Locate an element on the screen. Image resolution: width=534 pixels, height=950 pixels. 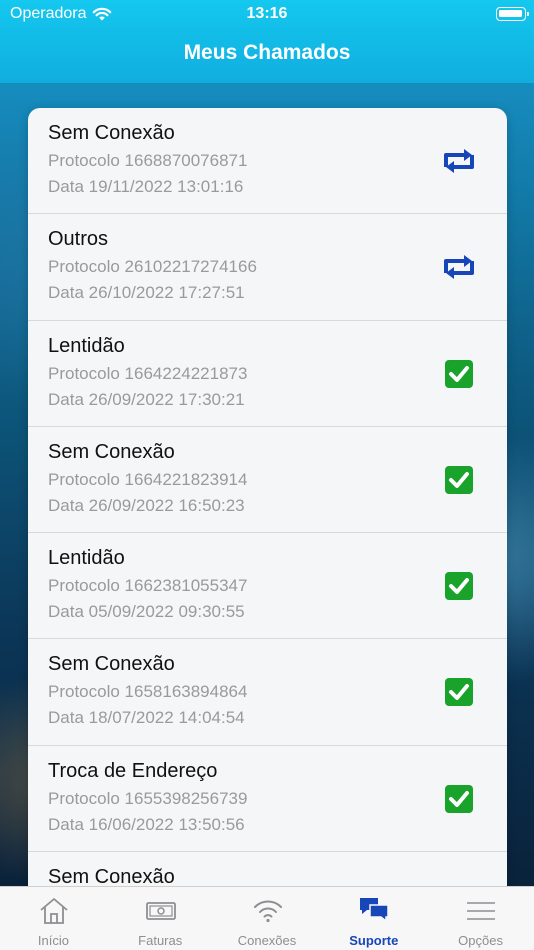
tab-label: Faturas is located at coordinates (160, 940).